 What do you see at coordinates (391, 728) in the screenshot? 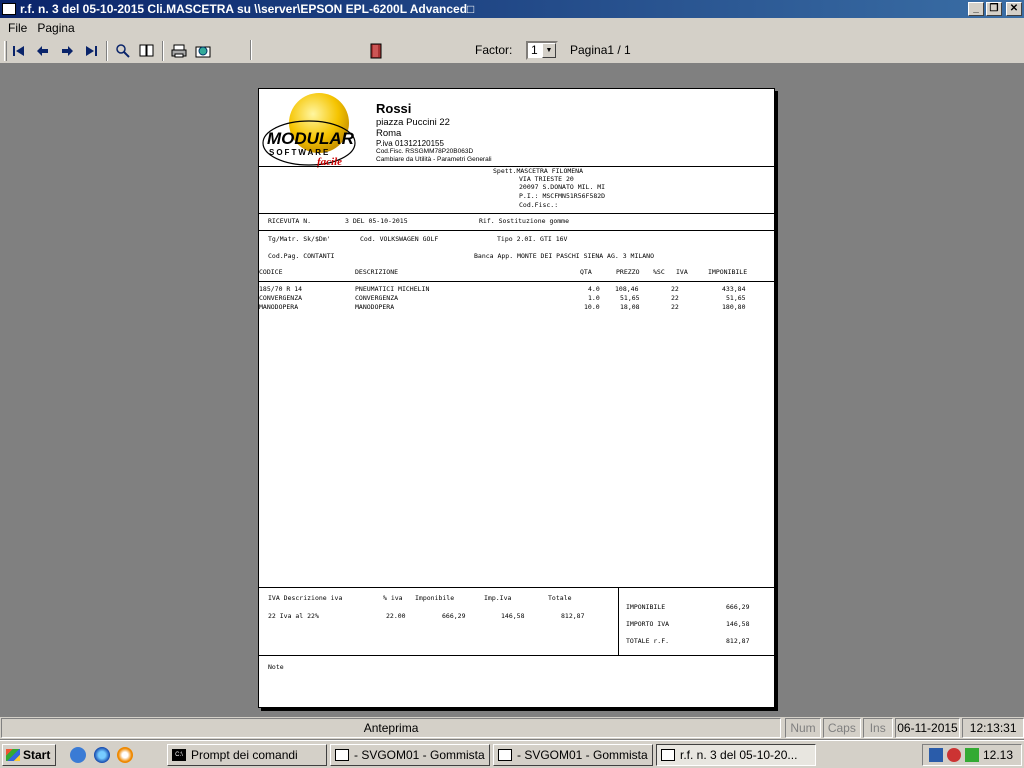
I see `status-main: Anteprima` at bounding box center [391, 728].